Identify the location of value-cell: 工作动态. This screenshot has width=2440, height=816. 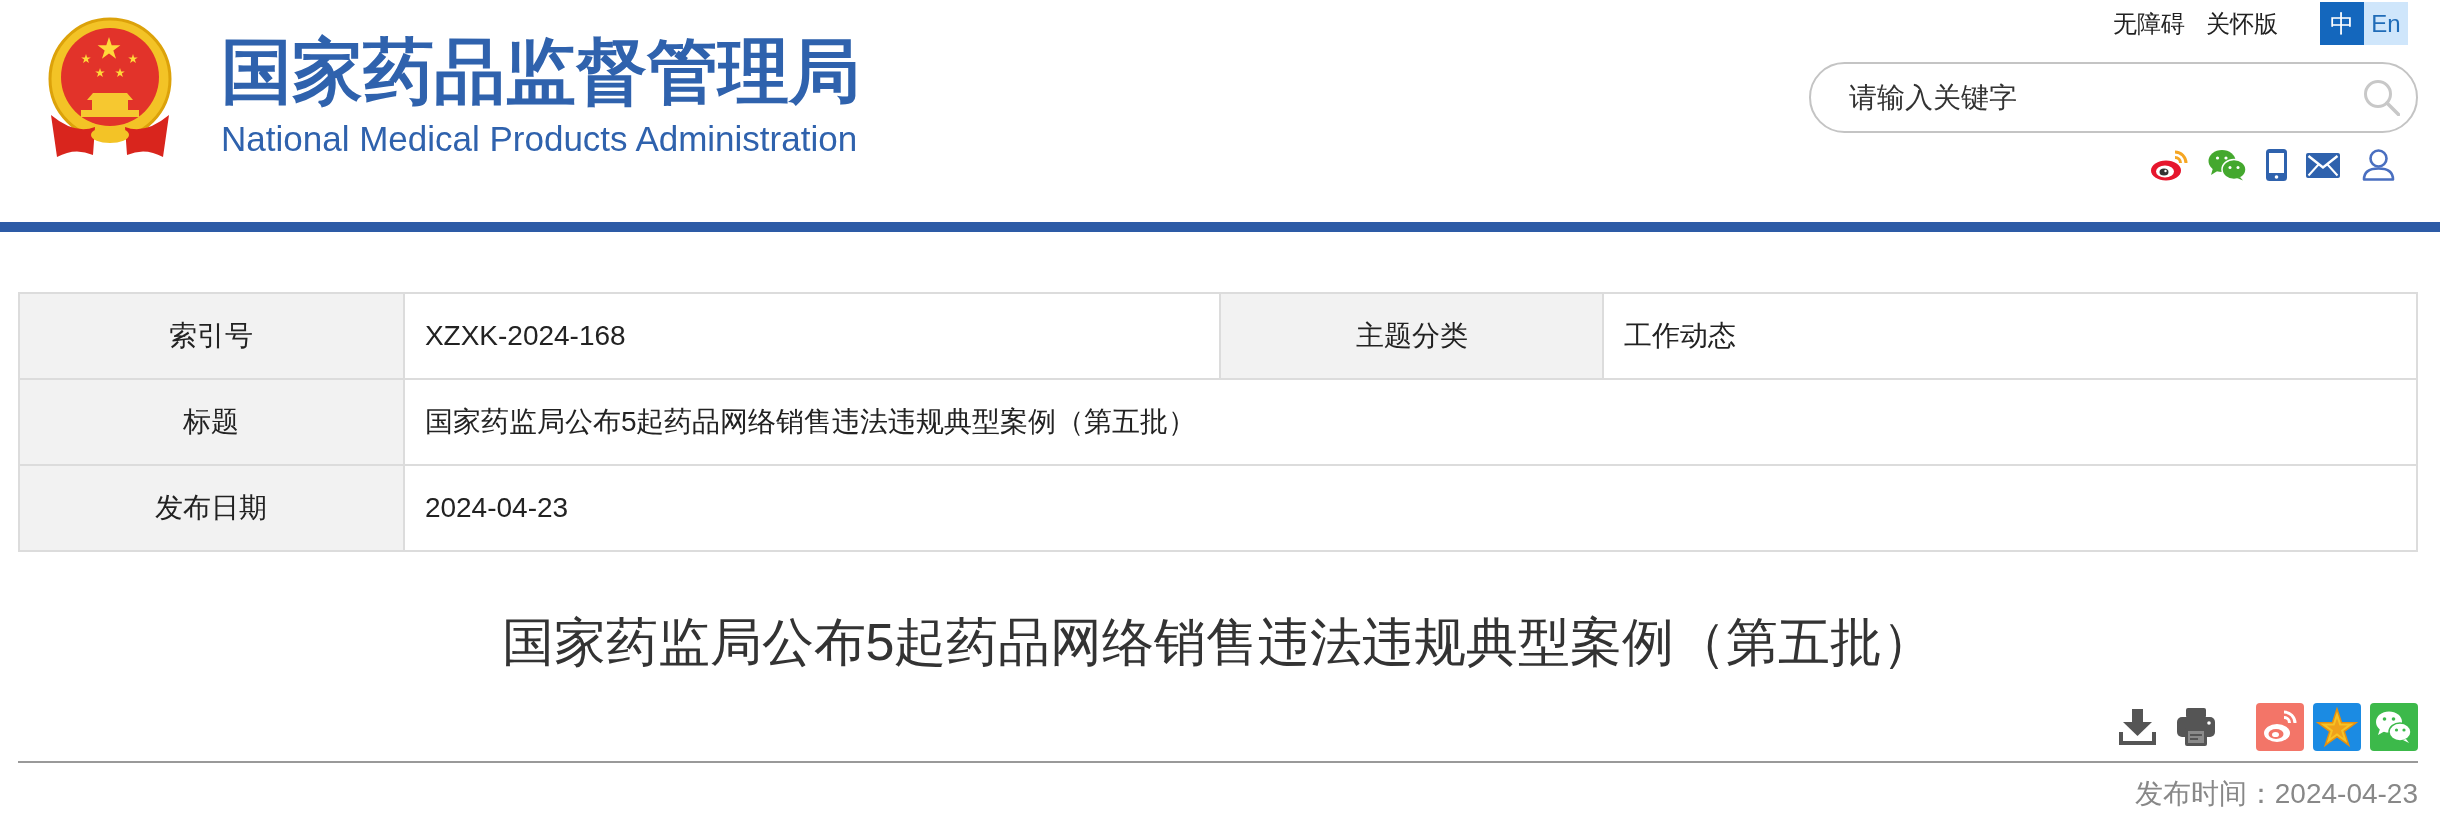
(2009, 336).